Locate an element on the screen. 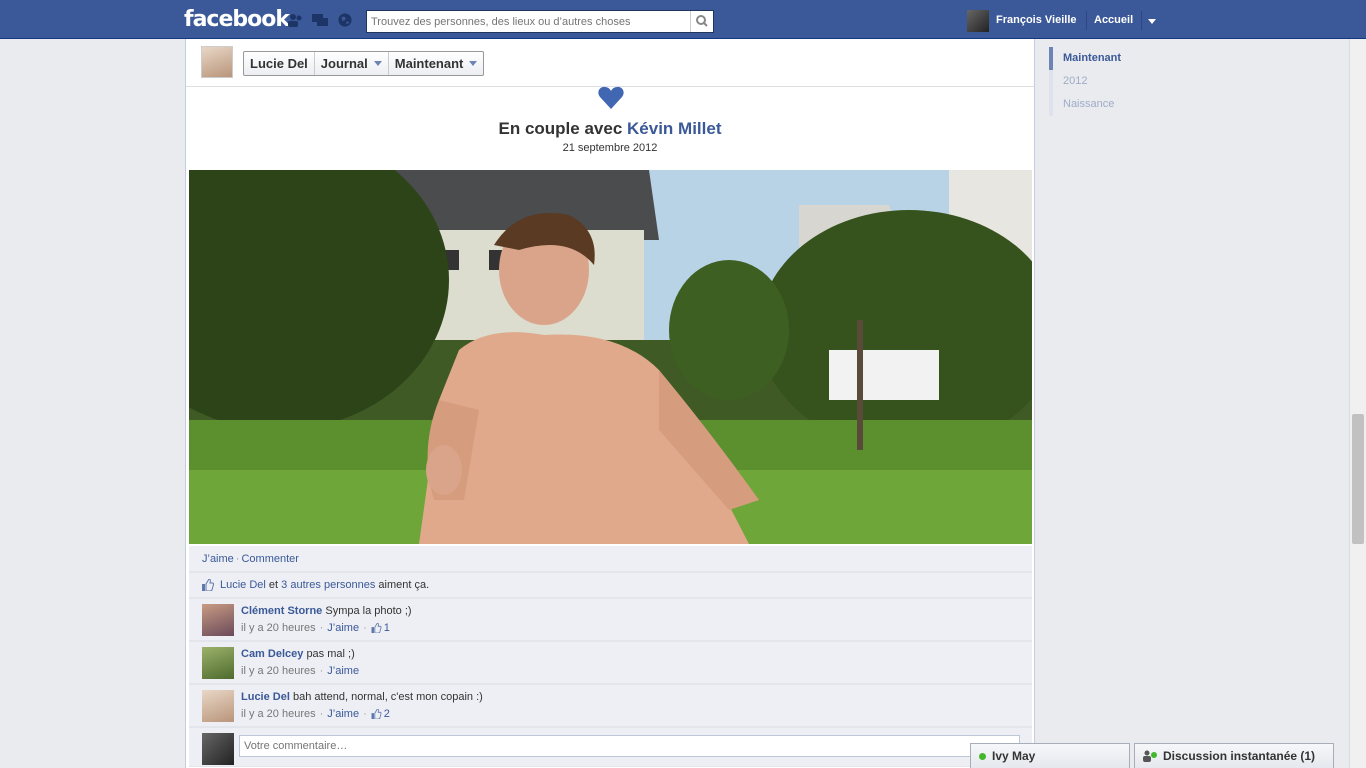 The width and height of the screenshot is (1366, 768). notifications-globe-icon is located at coordinates (345, 20).